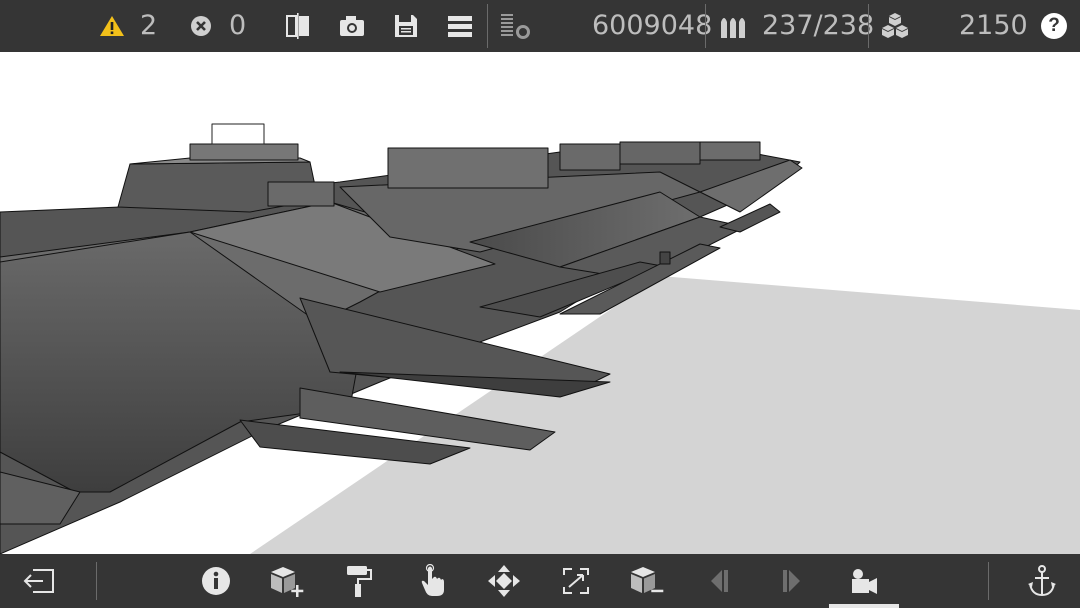  Describe the element at coordinates (993, 25) in the screenshot. I see `blocks-value: 2150` at that location.